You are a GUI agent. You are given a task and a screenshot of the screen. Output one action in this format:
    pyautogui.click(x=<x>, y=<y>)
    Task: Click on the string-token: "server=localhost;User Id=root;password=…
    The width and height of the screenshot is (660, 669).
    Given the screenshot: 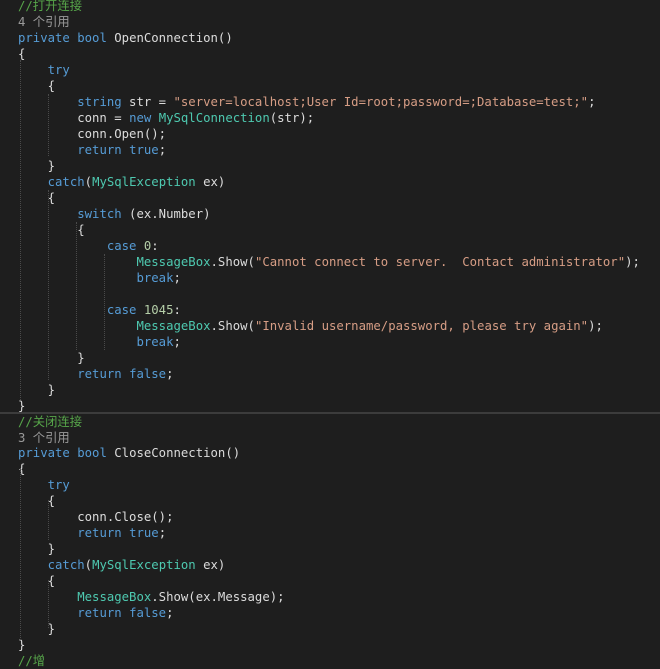 What is the action you would take?
    pyautogui.click(x=381, y=102)
    